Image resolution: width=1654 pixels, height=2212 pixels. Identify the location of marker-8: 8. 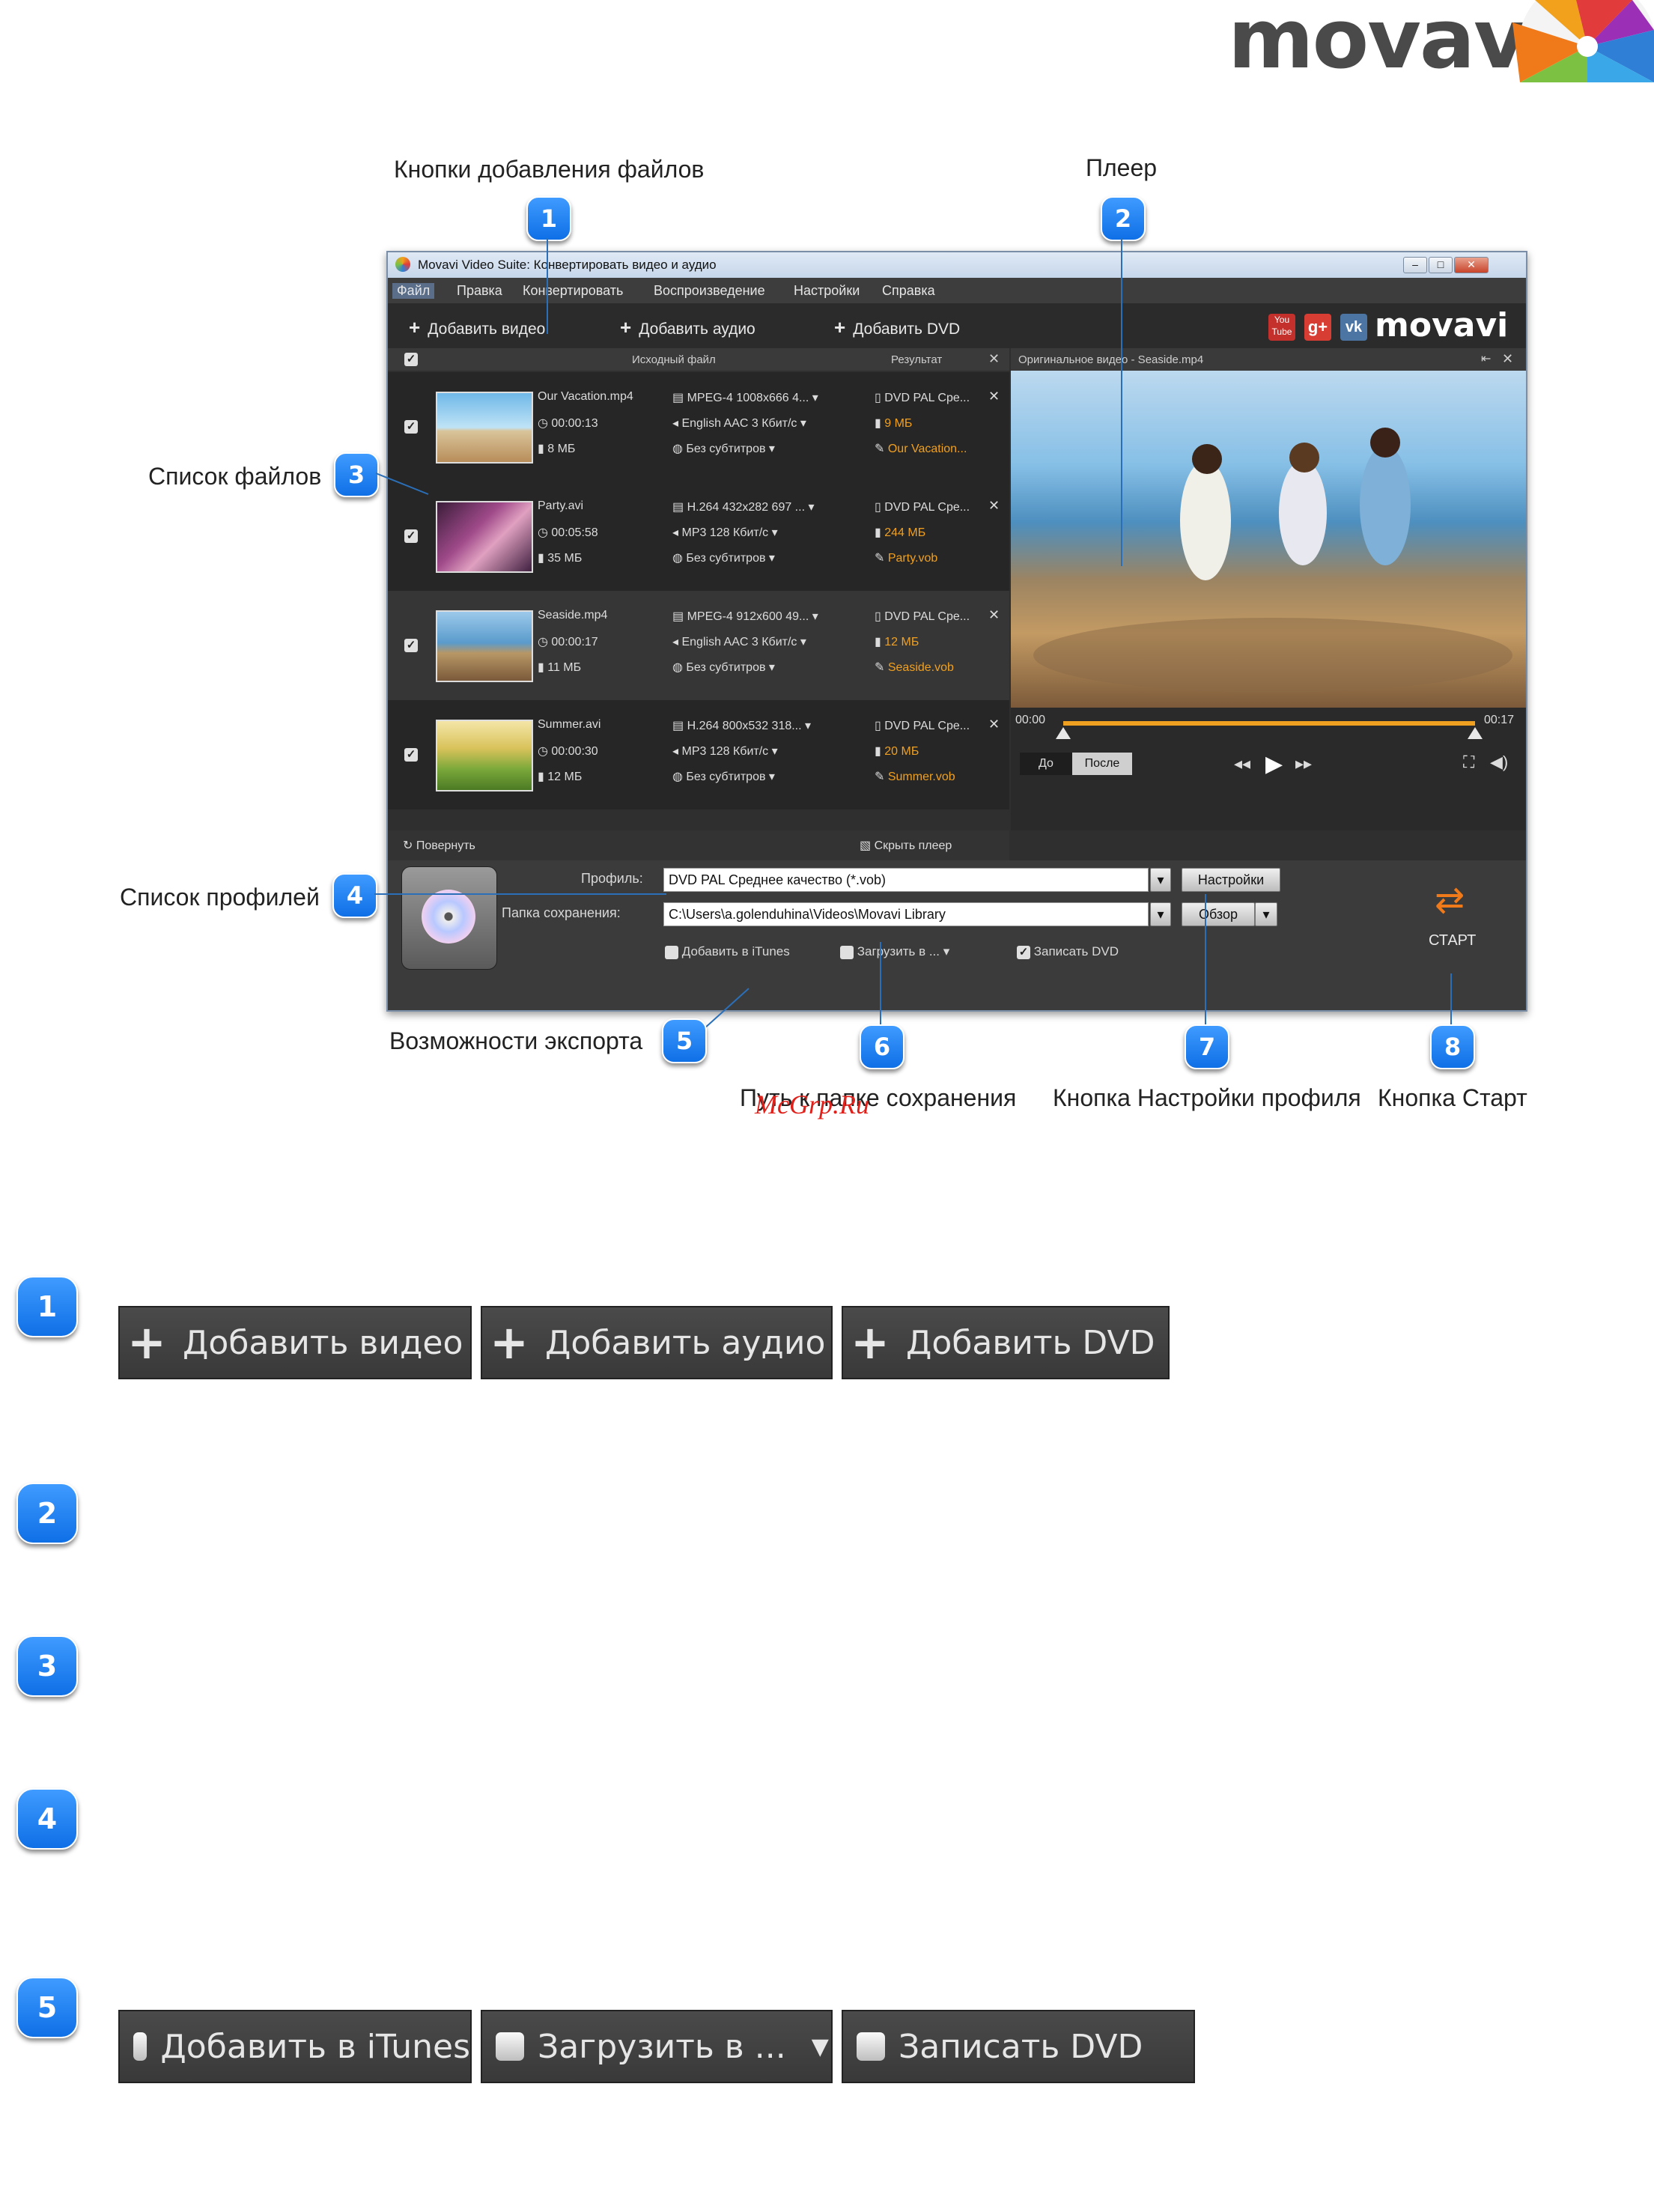
(1452, 1046).